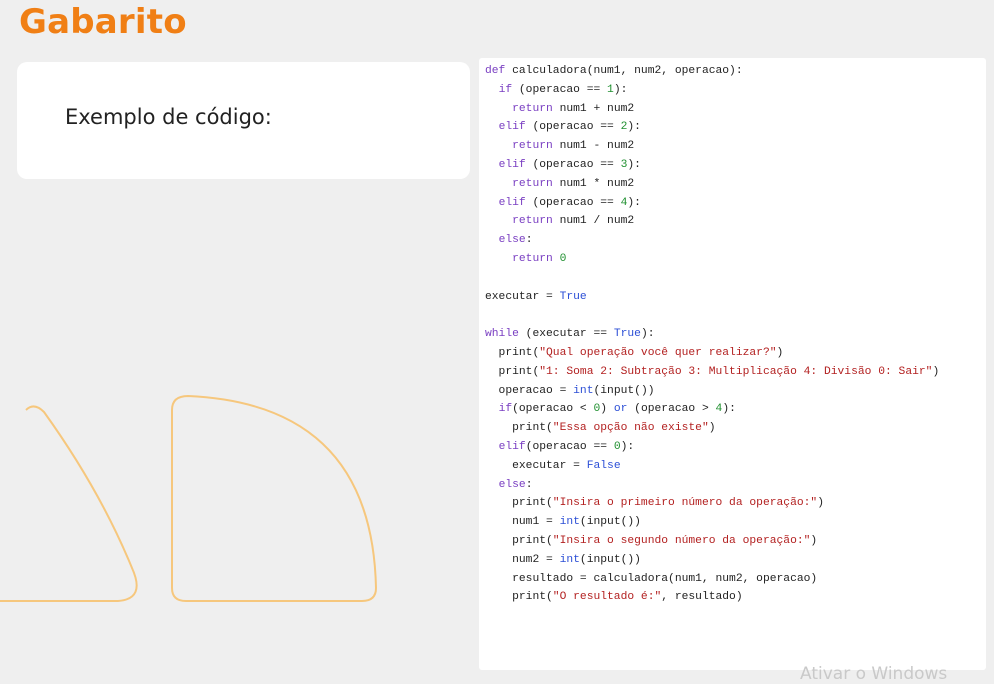 This screenshot has height=684, width=994. I want to click on code-token: num1 - num2, so click(593, 146).